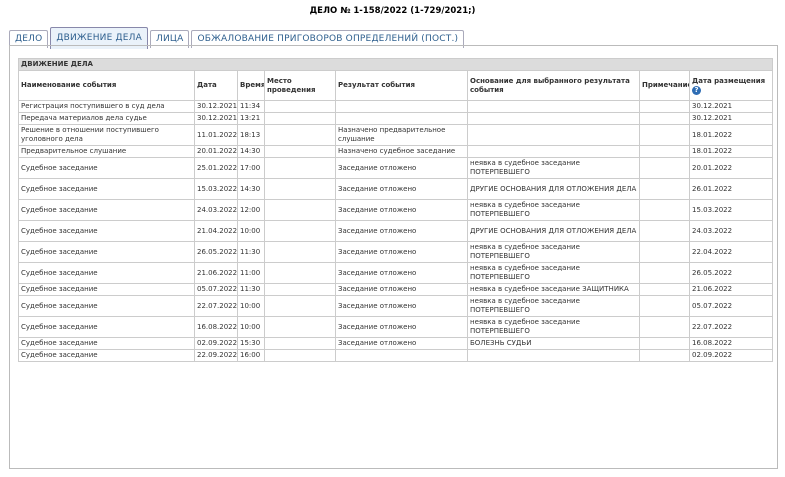 The image size is (785, 477). I want to click on column-header-posted: Дата размещения?, so click(731, 85).